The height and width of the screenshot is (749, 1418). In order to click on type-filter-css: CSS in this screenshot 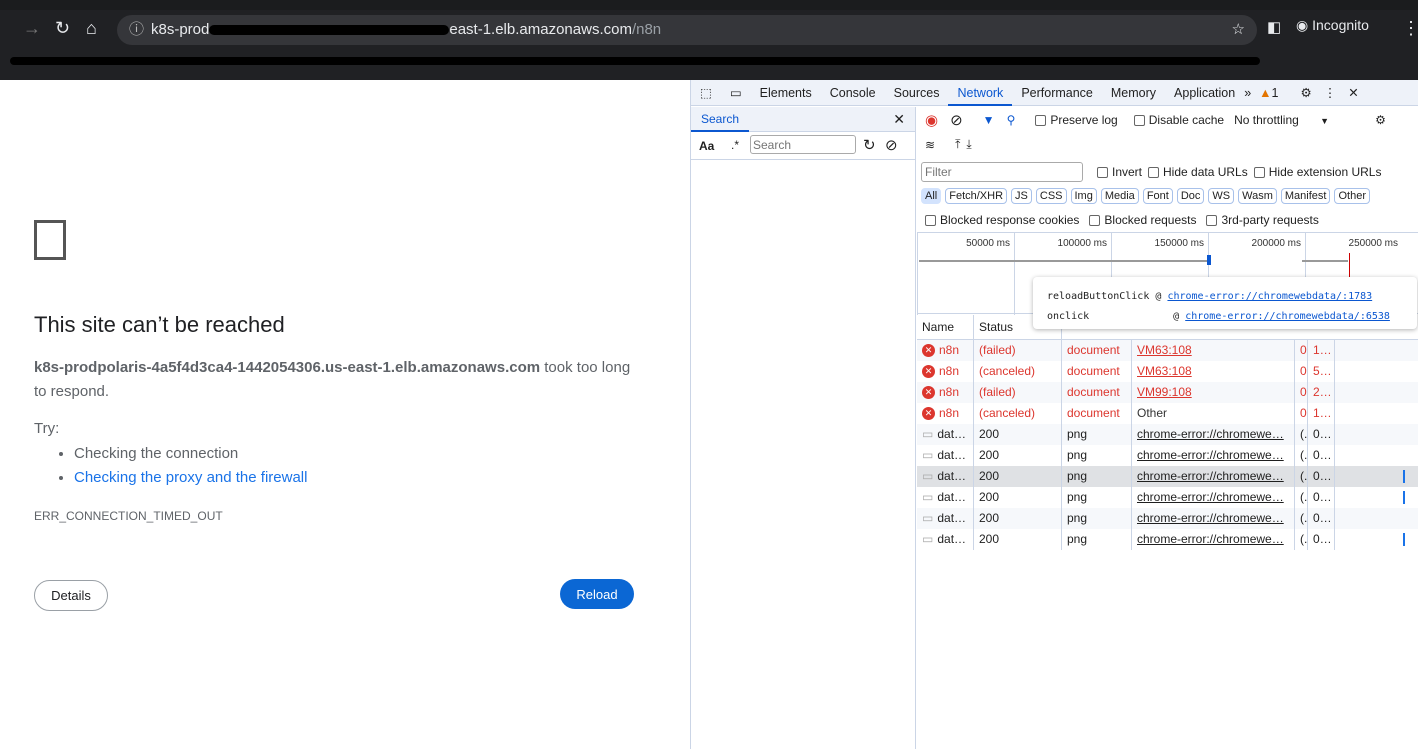, I will do `click(1051, 196)`.